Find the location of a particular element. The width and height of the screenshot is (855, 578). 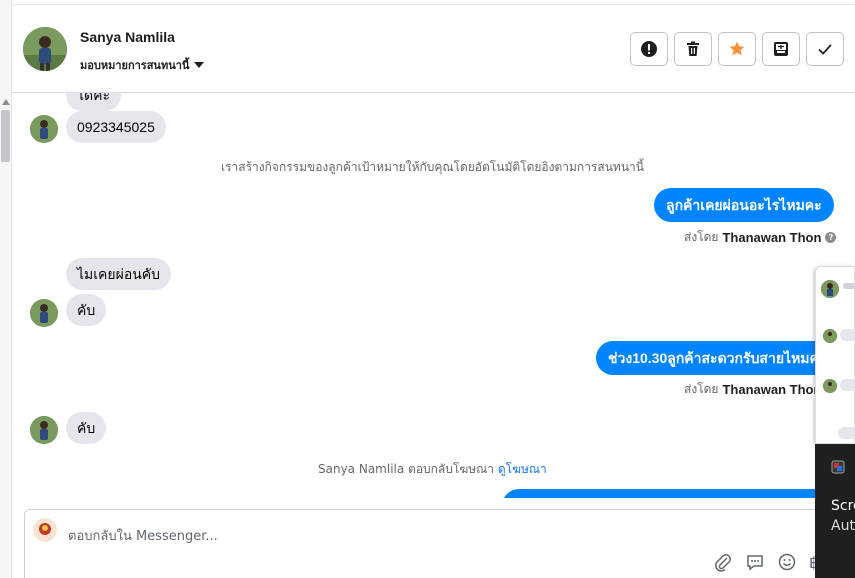

screenshot-notification-toast: Scre Auto is located at coordinates (835, 511).